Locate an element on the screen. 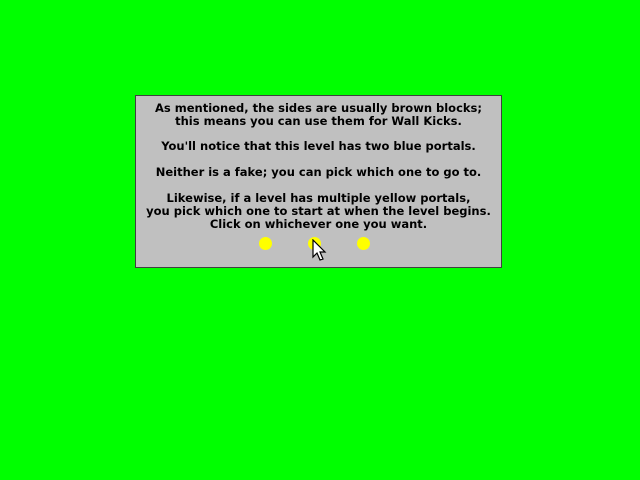 Image resolution: width=640 pixels, height=480 pixels. text-line: Click on whichever one you want. is located at coordinates (318, 224).